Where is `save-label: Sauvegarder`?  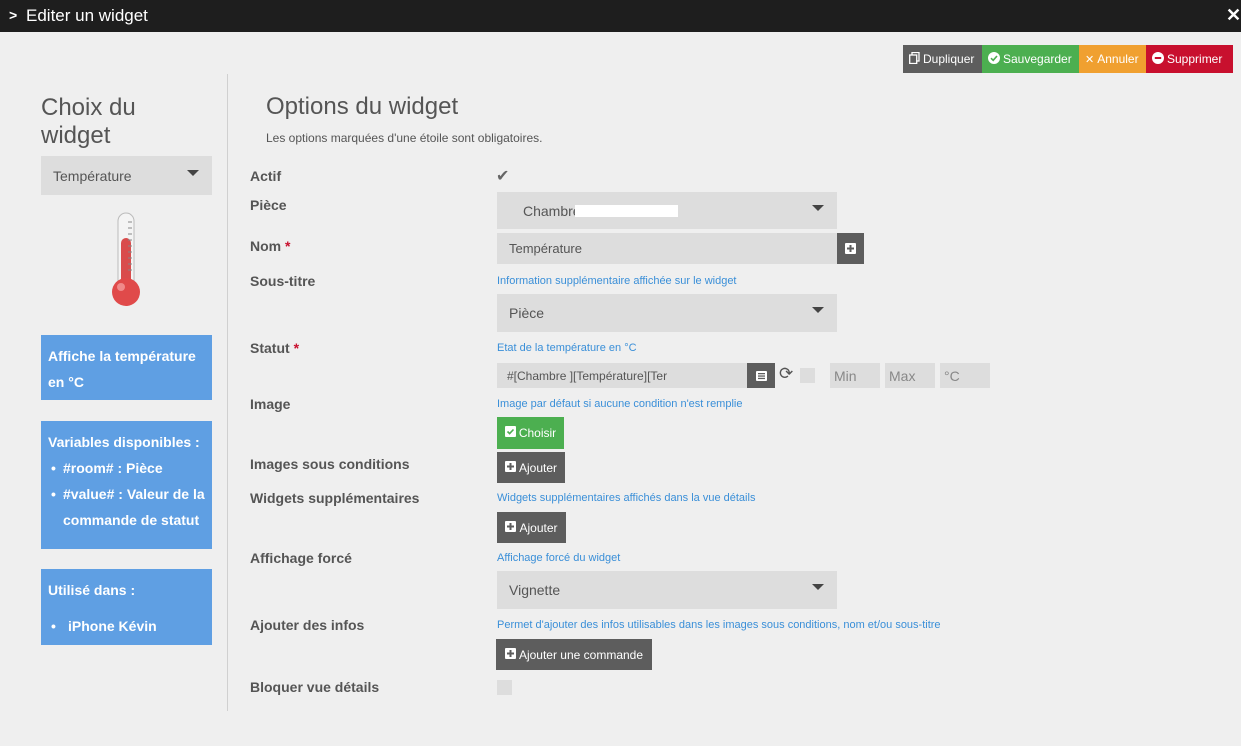 save-label: Sauvegarder is located at coordinates (1037, 59).